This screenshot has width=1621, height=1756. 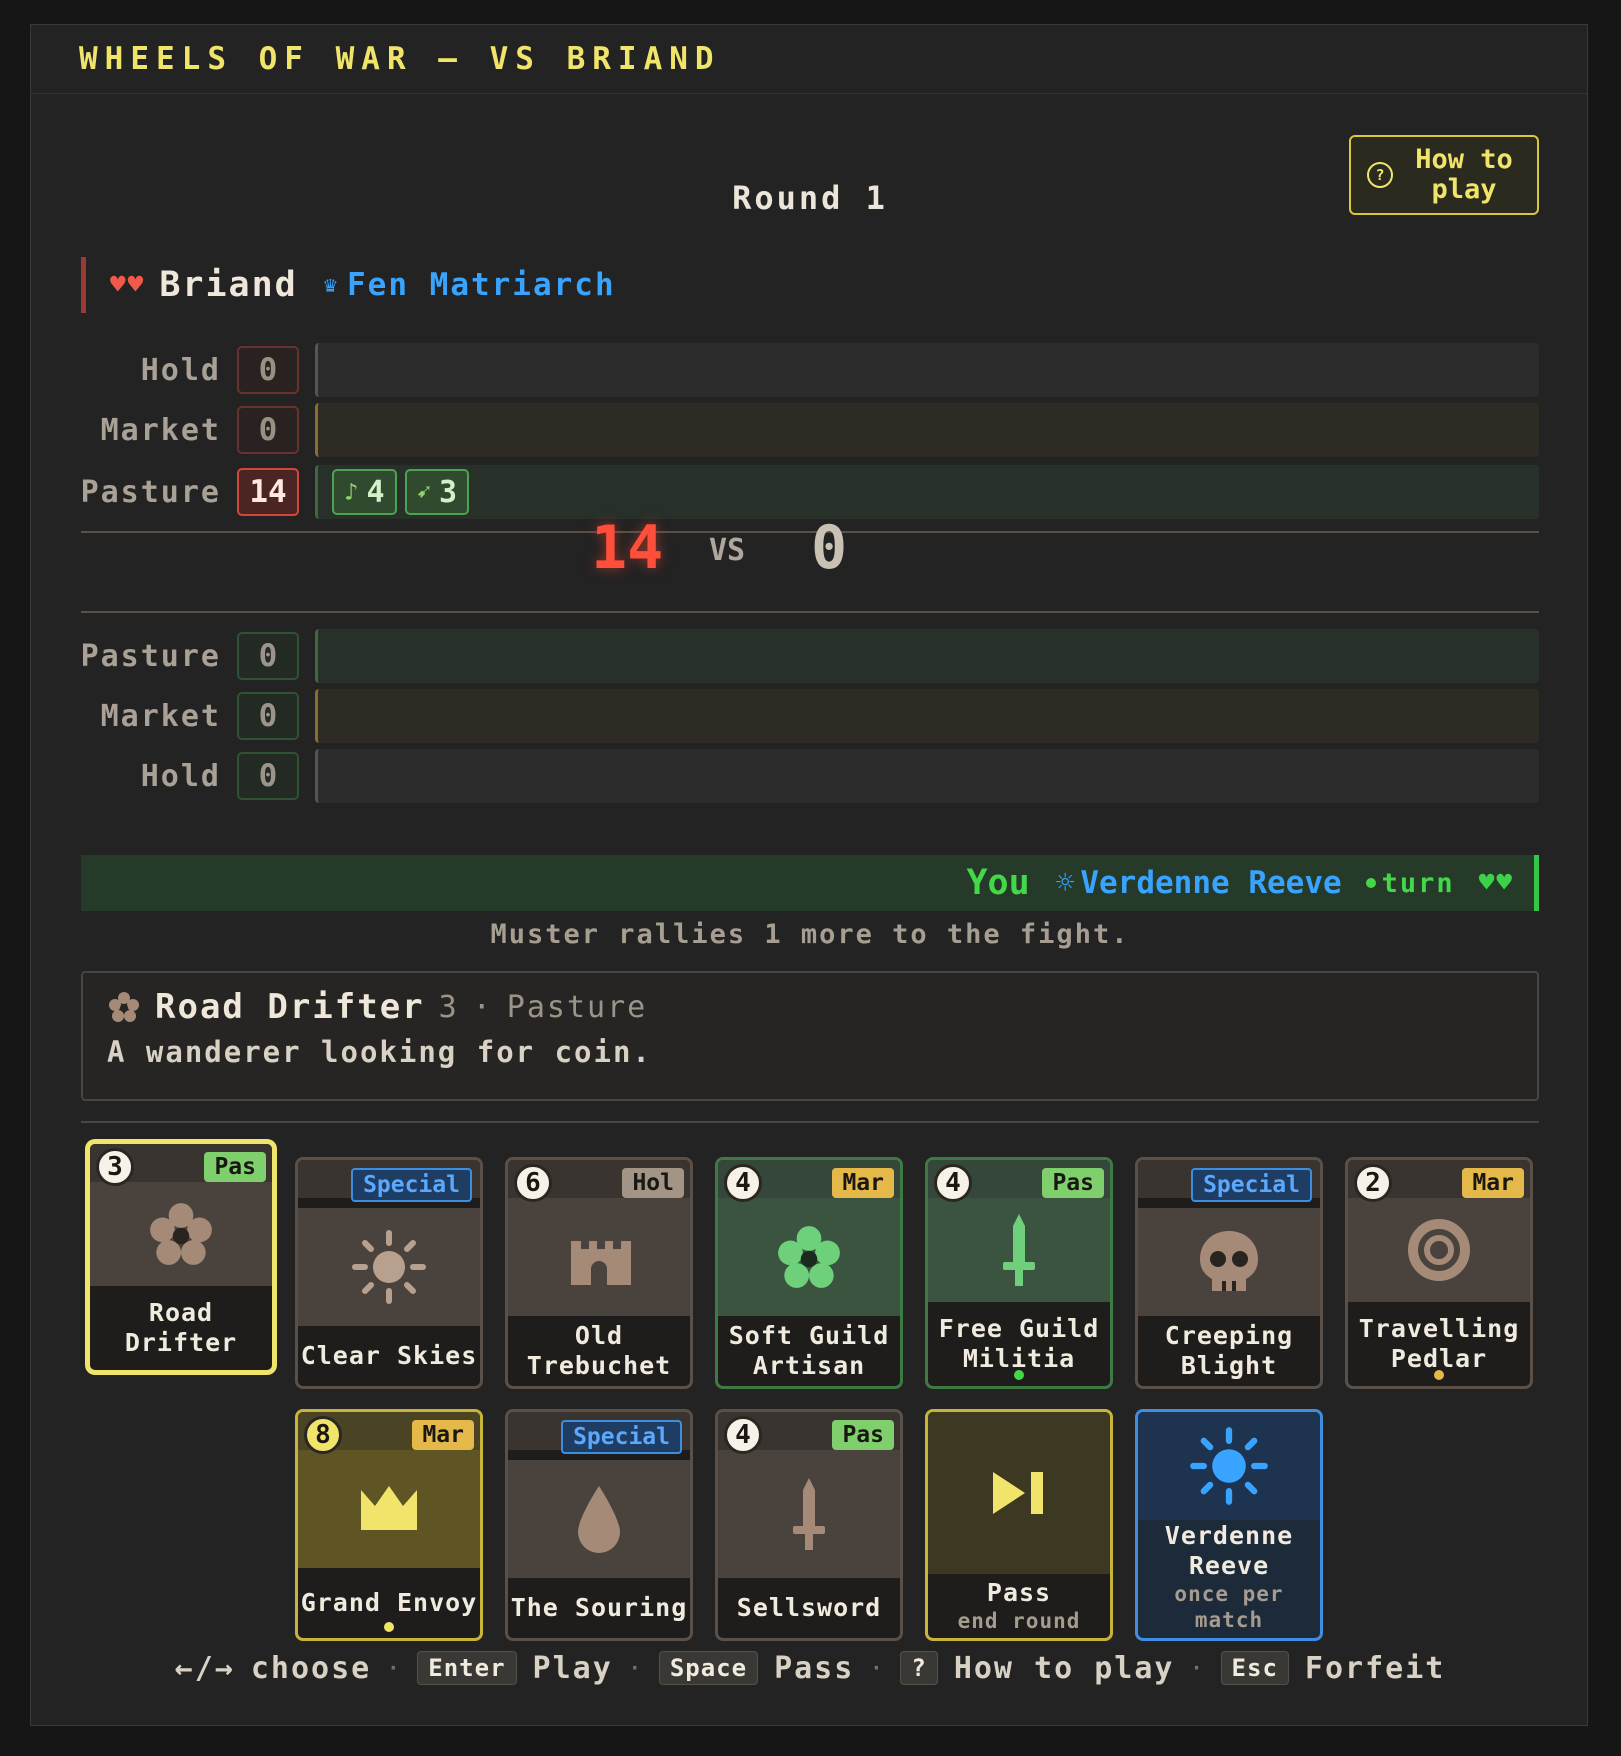 What do you see at coordinates (467, 1668) in the screenshot?
I see `enter-key: Enter` at bounding box center [467, 1668].